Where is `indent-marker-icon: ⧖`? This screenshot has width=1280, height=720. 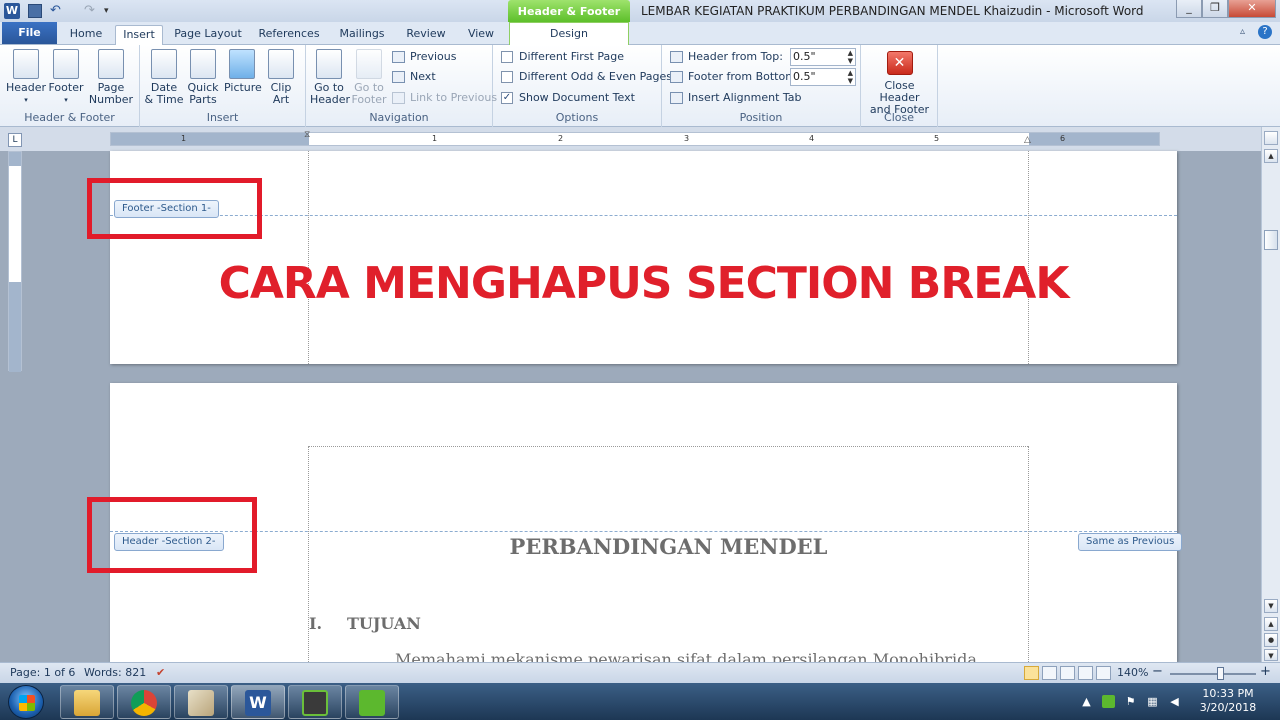
indent-marker-icon: ⧖ is located at coordinates (307, 135).